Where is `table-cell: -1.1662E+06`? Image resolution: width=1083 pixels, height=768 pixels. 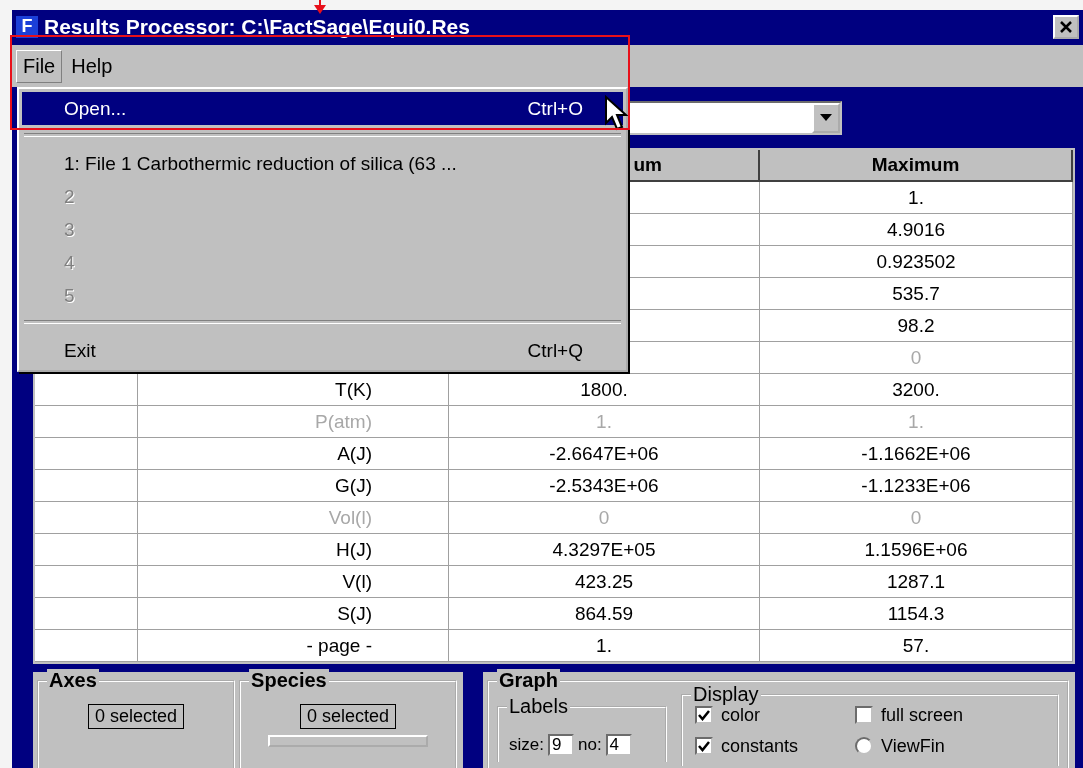 table-cell: -1.1662E+06 is located at coordinates (916, 454).